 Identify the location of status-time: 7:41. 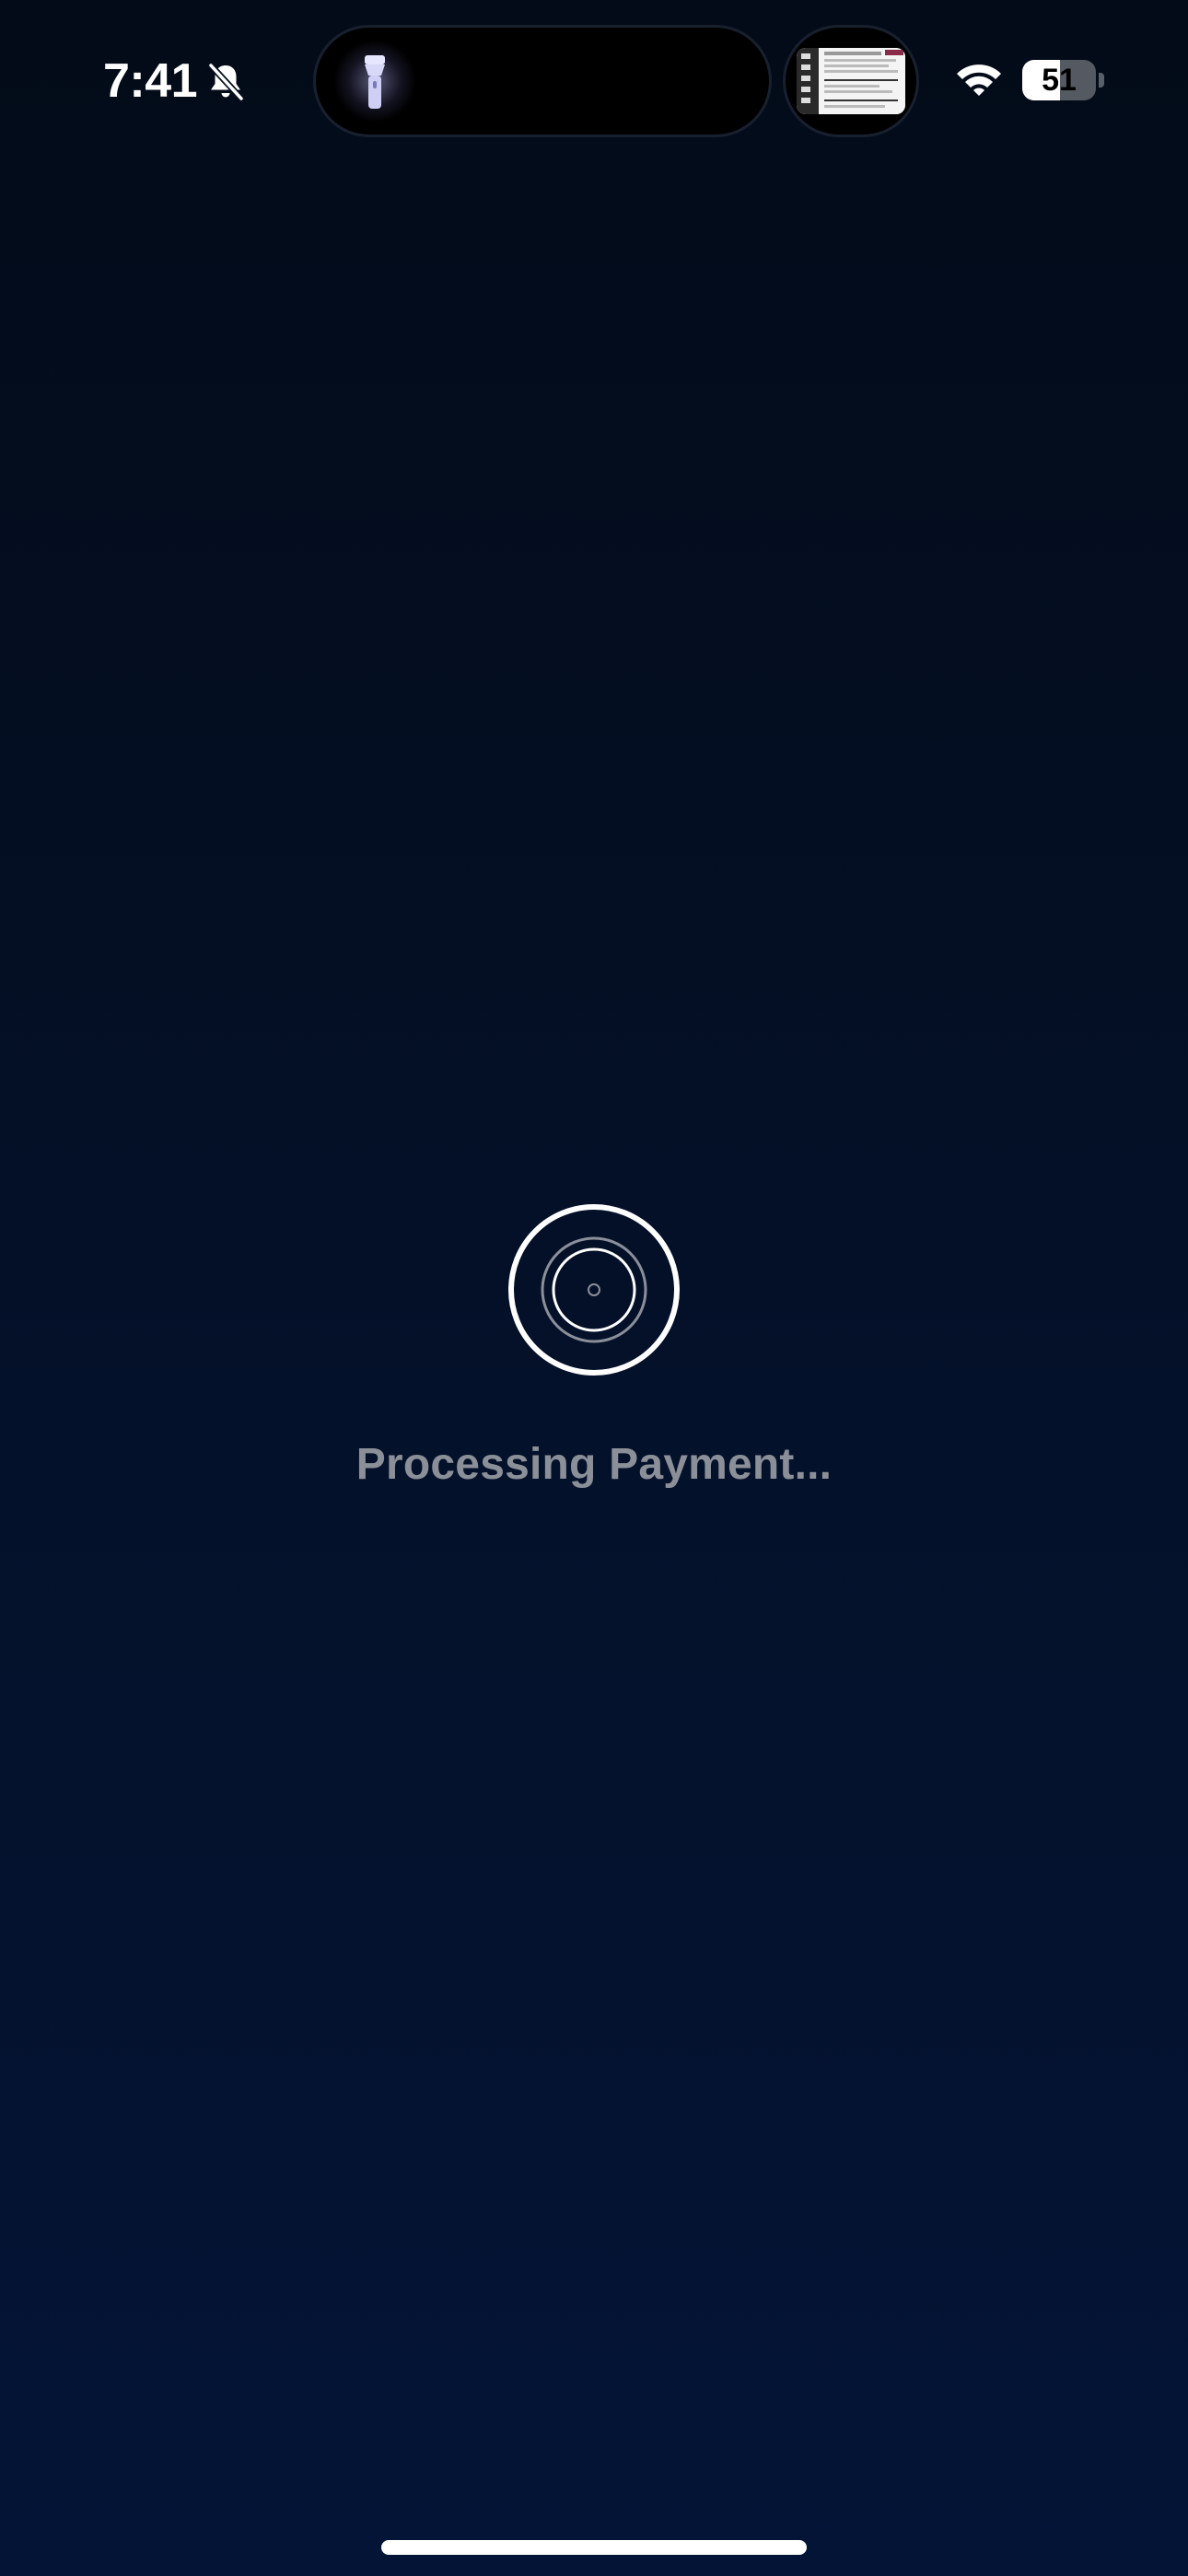
(150, 81).